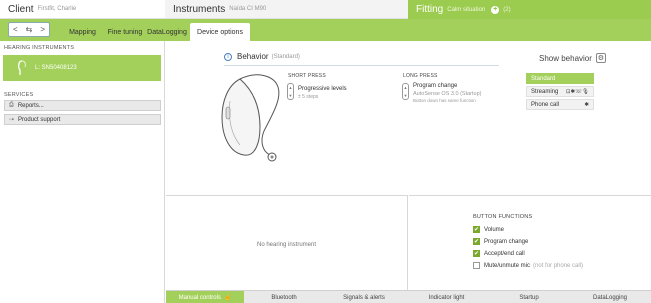  Describe the element at coordinates (82, 9) in the screenshot. I see `client-header: Client Firstfit, Charlie` at that location.